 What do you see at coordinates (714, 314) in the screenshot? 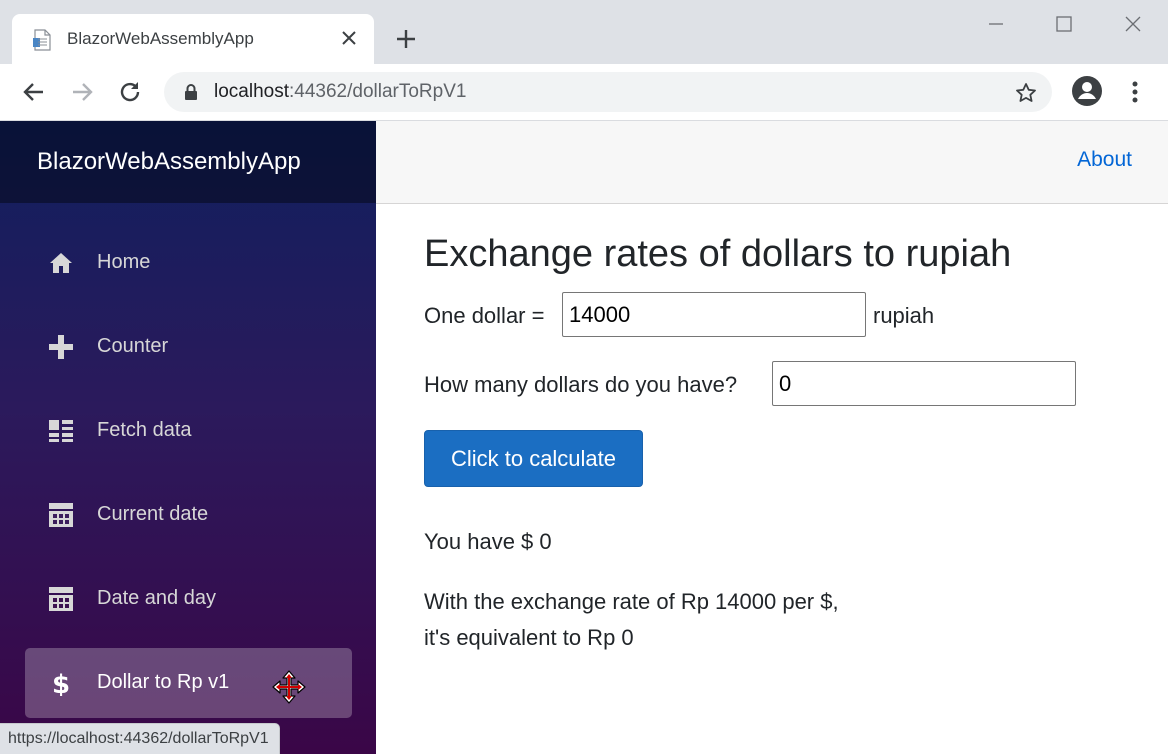
I see `exchange-rate-input` at bounding box center [714, 314].